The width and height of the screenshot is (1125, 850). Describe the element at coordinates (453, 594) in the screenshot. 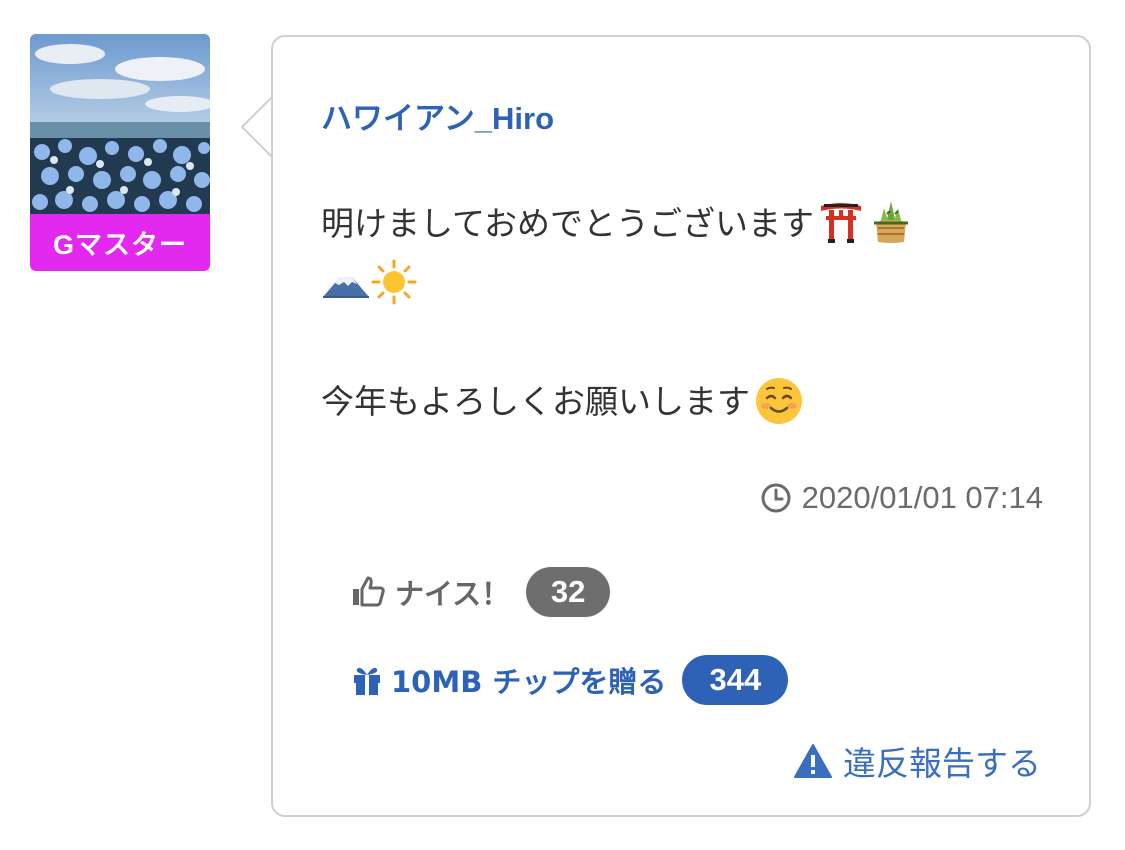

I see `nice-label: ナイス！` at that location.